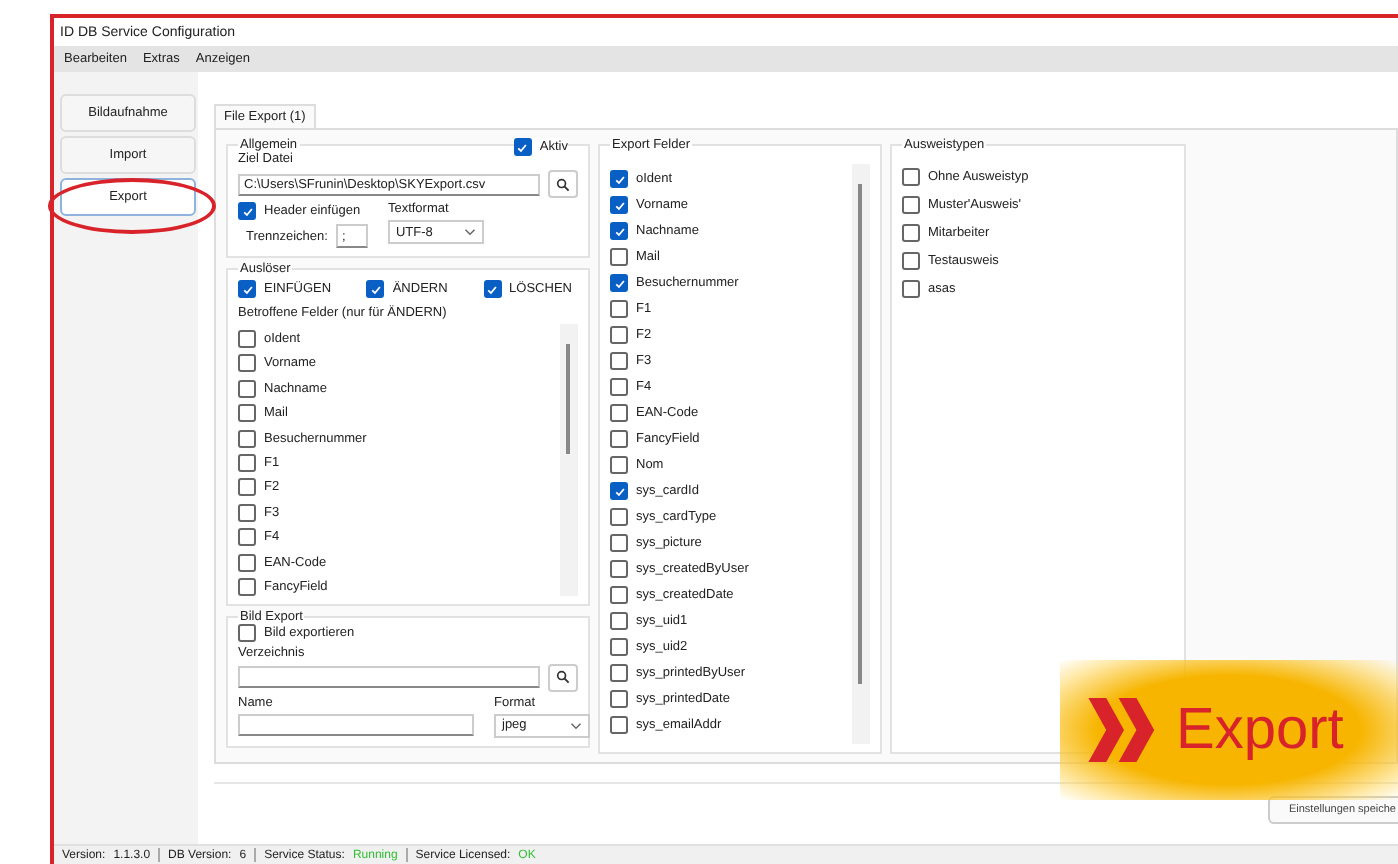 The height and width of the screenshot is (864, 1398). What do you see at coordinates (1124, 730) in the screenshot?
I see `double-chevron-icon` at bounding box center [1124, 730].